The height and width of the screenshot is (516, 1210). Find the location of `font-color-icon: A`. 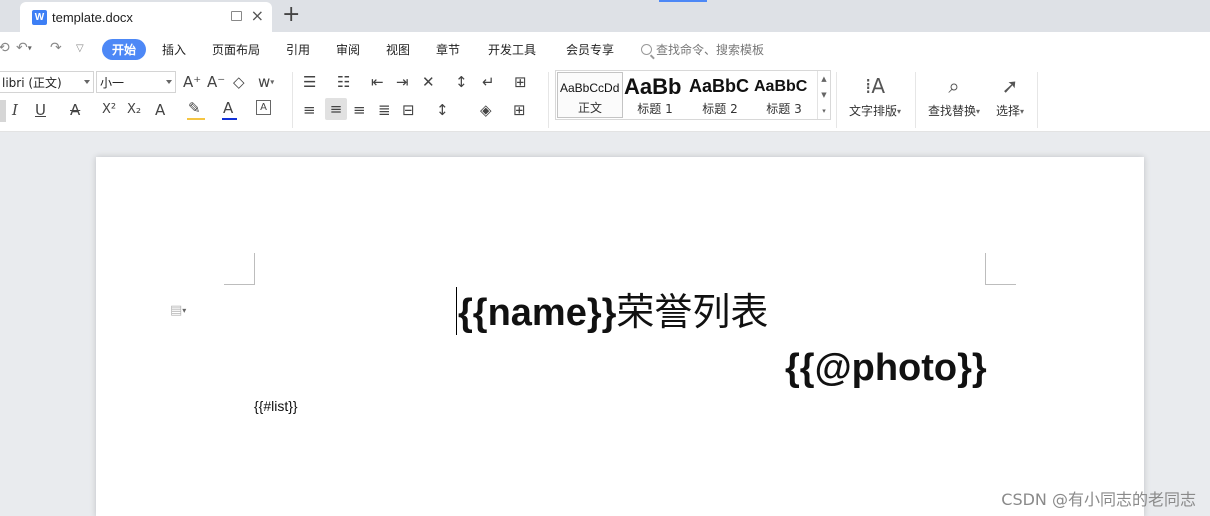

font-color-icon: A is located at coordinates (228, 108).